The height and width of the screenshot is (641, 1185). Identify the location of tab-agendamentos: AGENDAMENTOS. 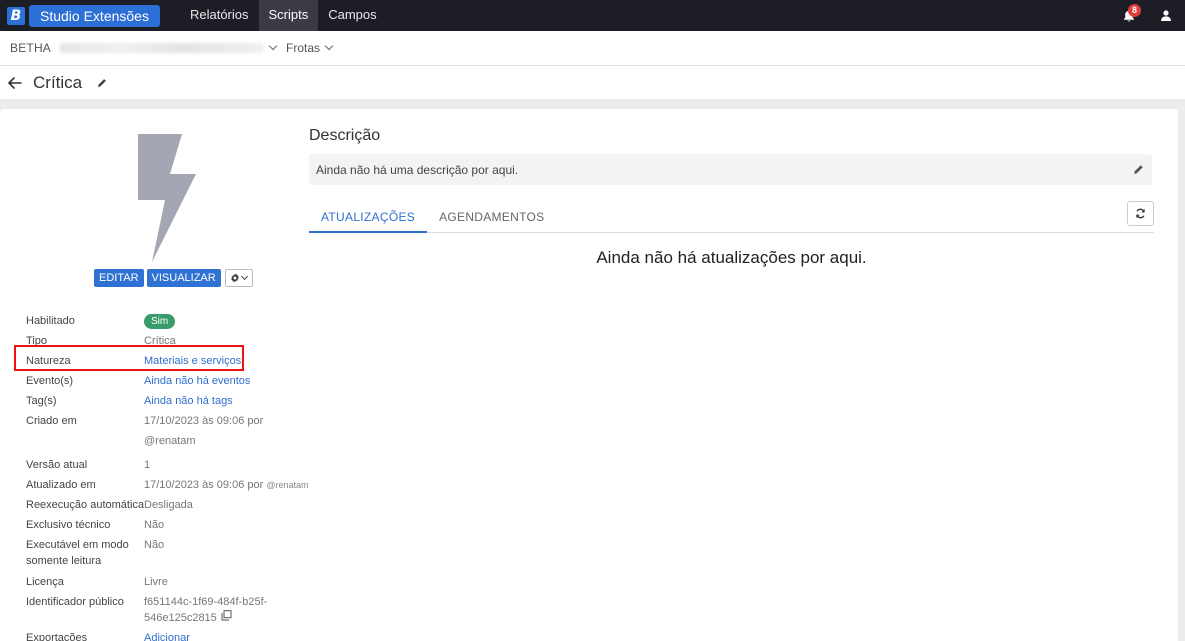
(491, 218).